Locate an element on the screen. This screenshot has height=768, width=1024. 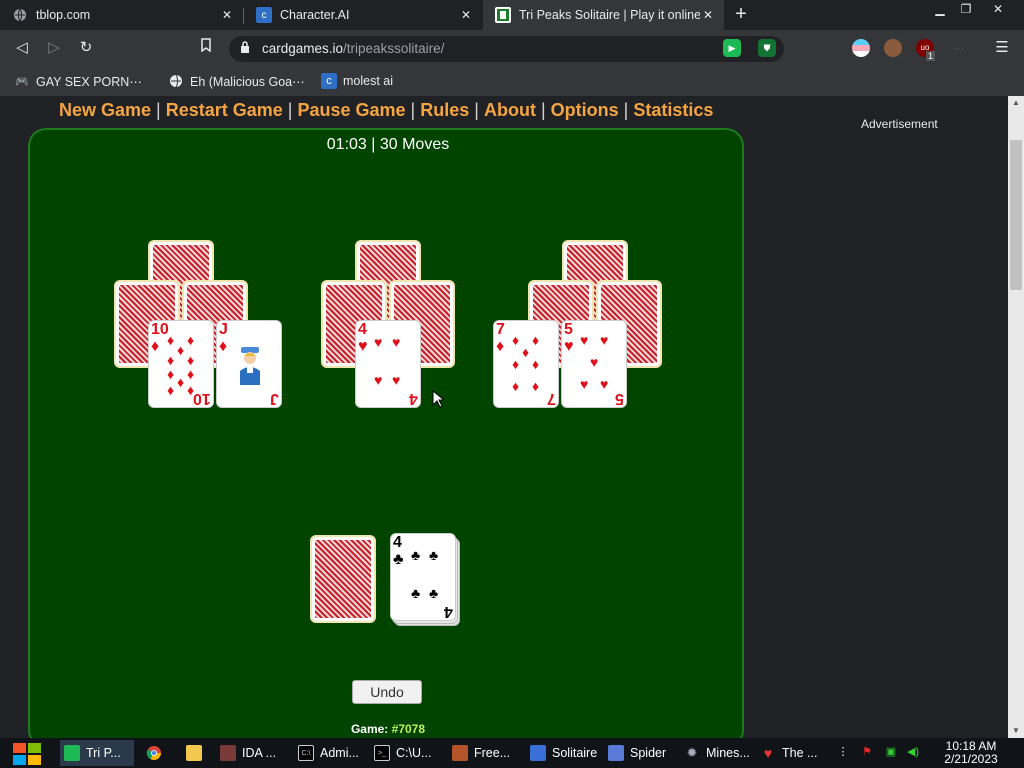
url-path: /tripeakssolitaire/ is located at coordinates (394, 48).